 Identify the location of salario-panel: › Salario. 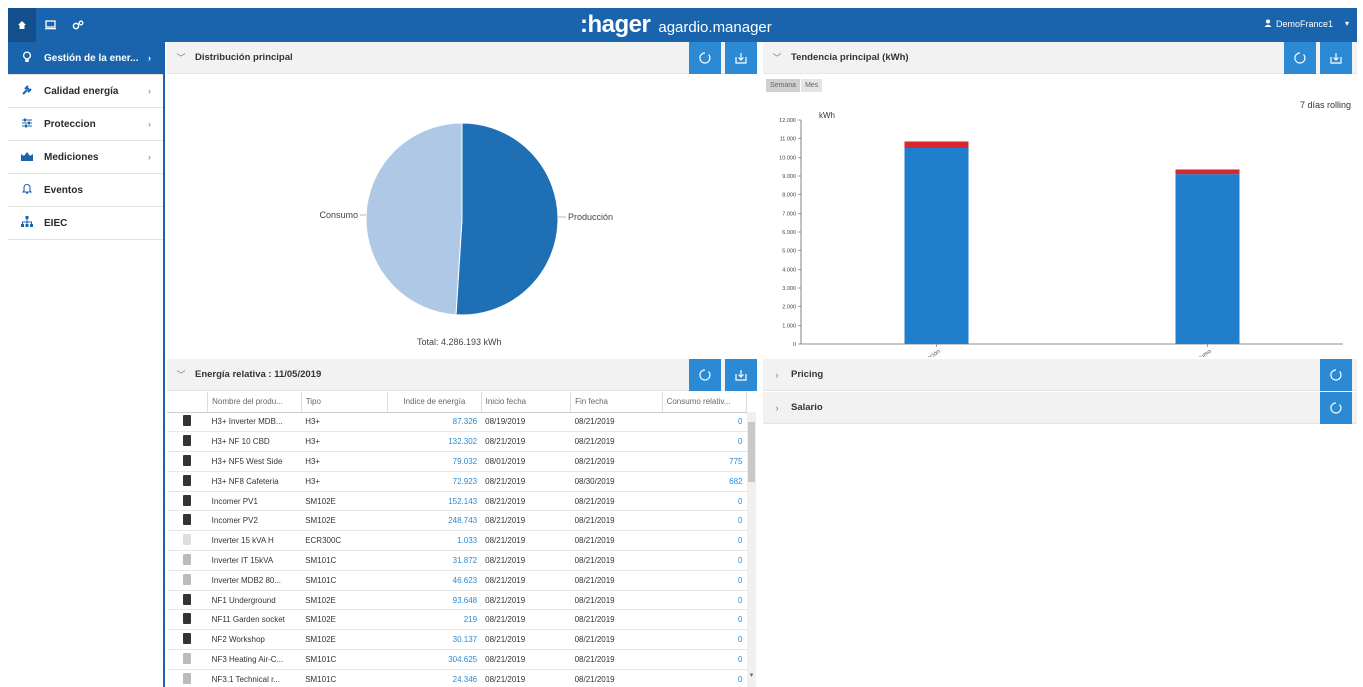
(1060, 408).